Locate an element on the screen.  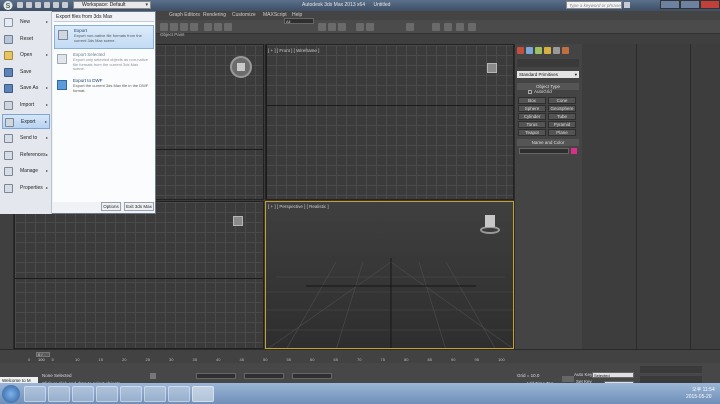
save-file-icon is located at coordinates (38, 5).